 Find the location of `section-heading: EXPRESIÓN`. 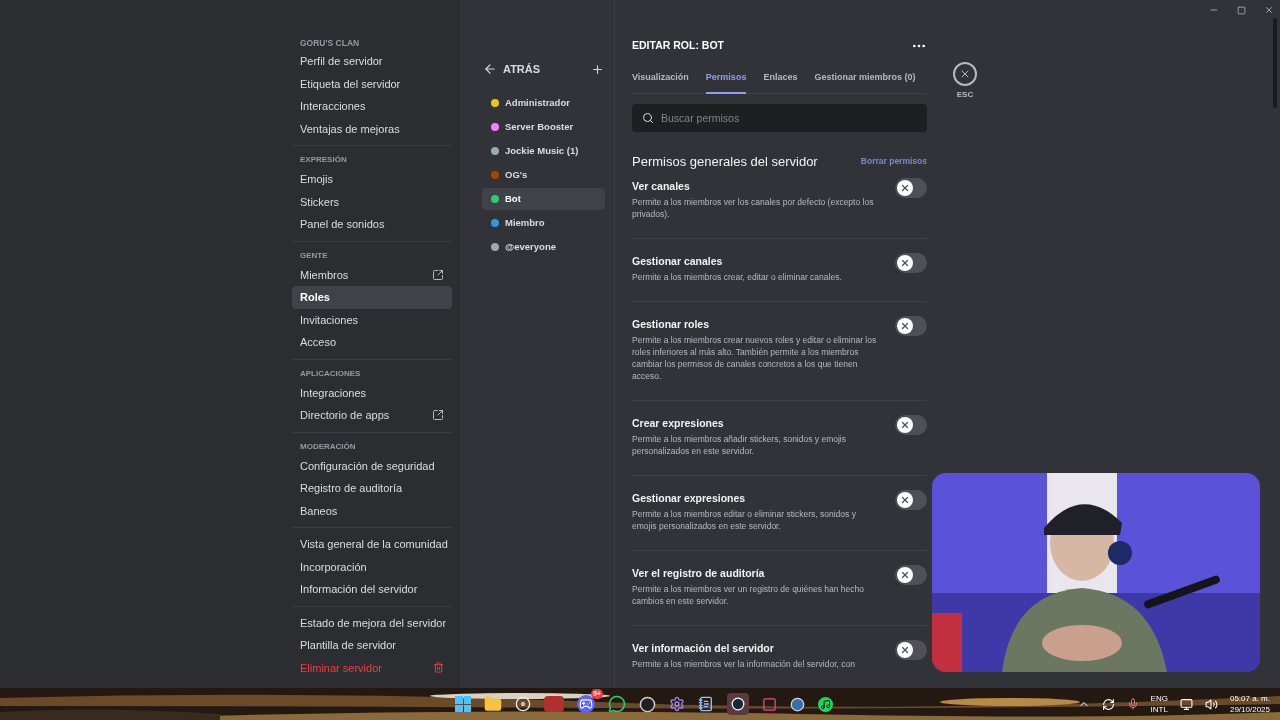

section-heading: EXPRESIÓN is located at coordinates (323, 160).